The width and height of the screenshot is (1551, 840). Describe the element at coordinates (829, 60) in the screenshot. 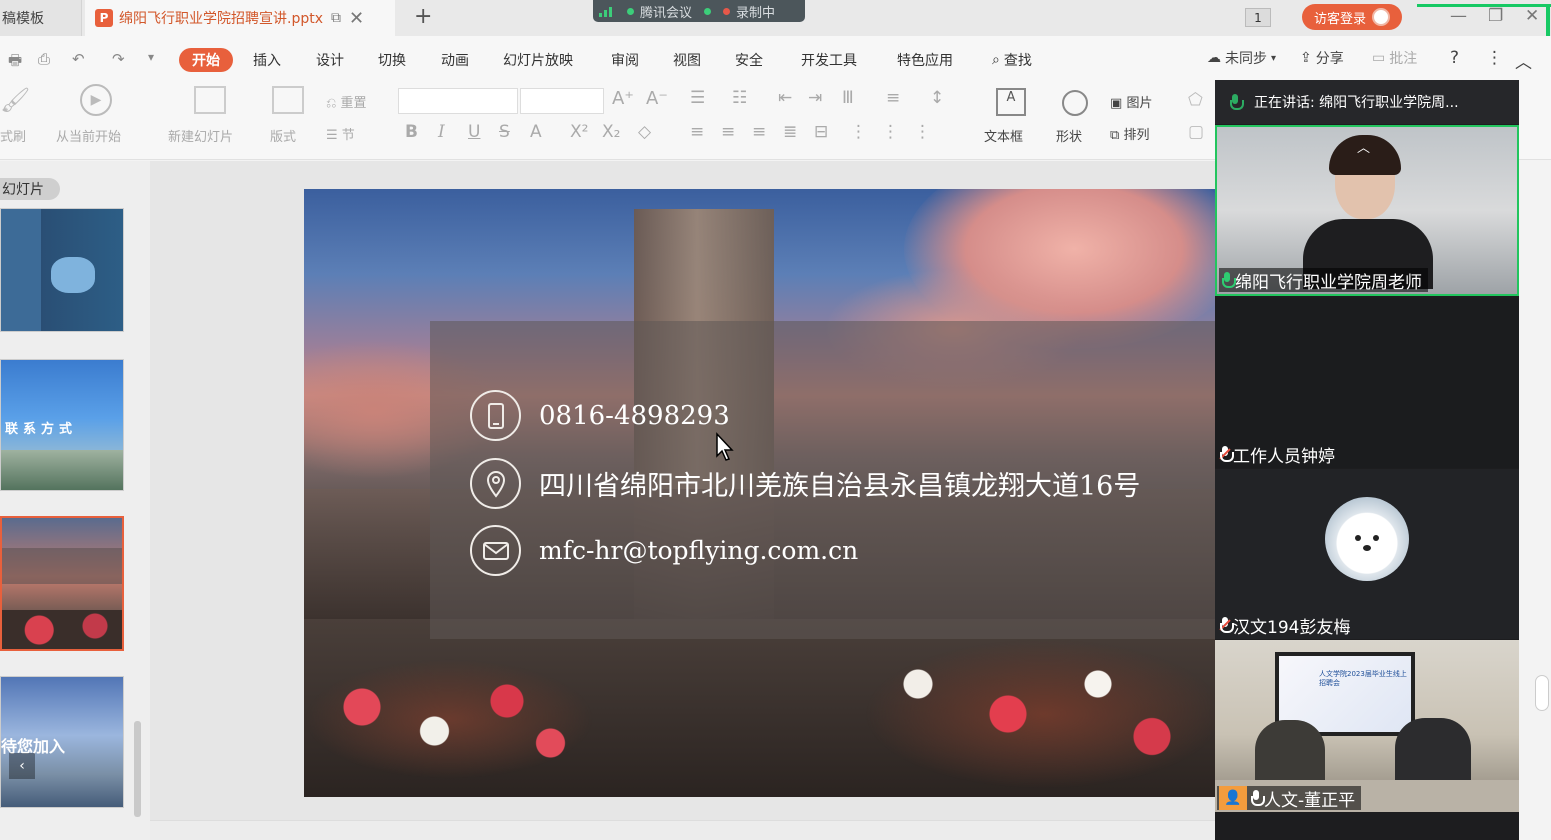

I see `menu-developer: 开发工具` at that location.